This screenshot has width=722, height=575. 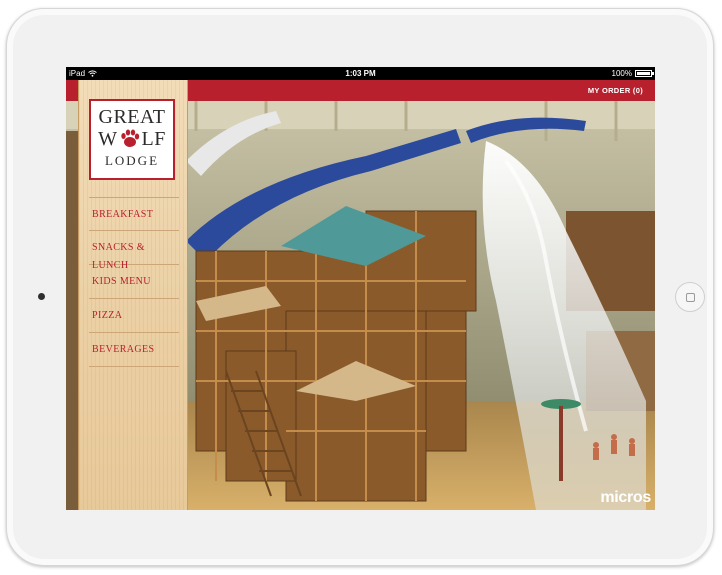 What do you see at coordinates (108, 139) in the screenshot?
I see `logo-line2-left: W` at bounding box center [108, 139].